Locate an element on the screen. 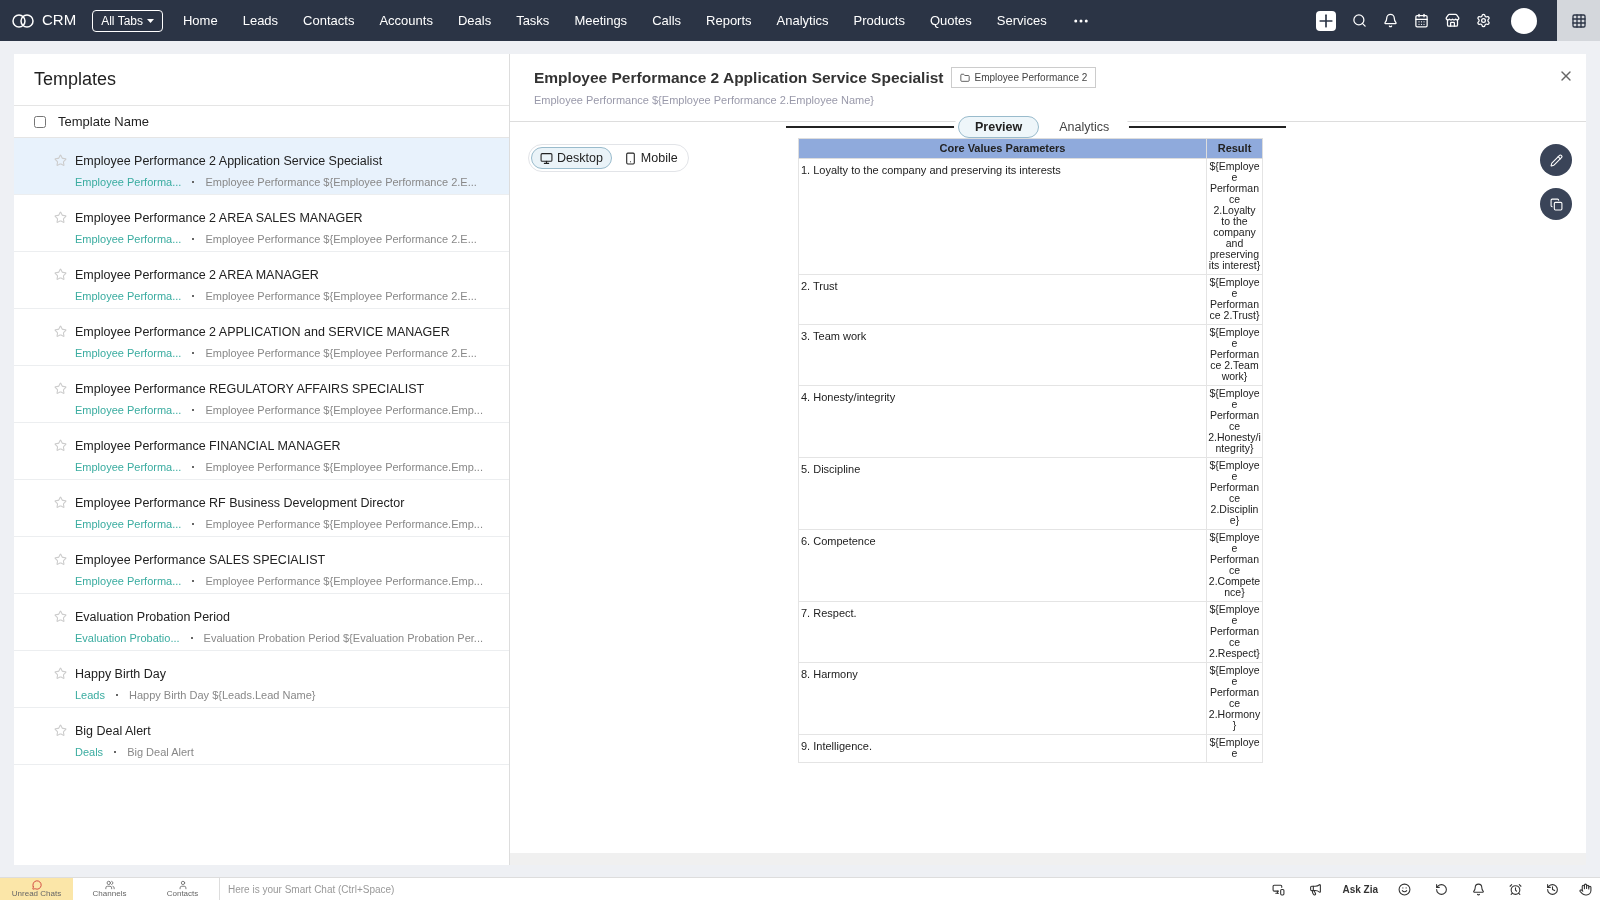 The height and width of the screenshot is (900, 1600). apps-button is located at coordinates (1578, 20).